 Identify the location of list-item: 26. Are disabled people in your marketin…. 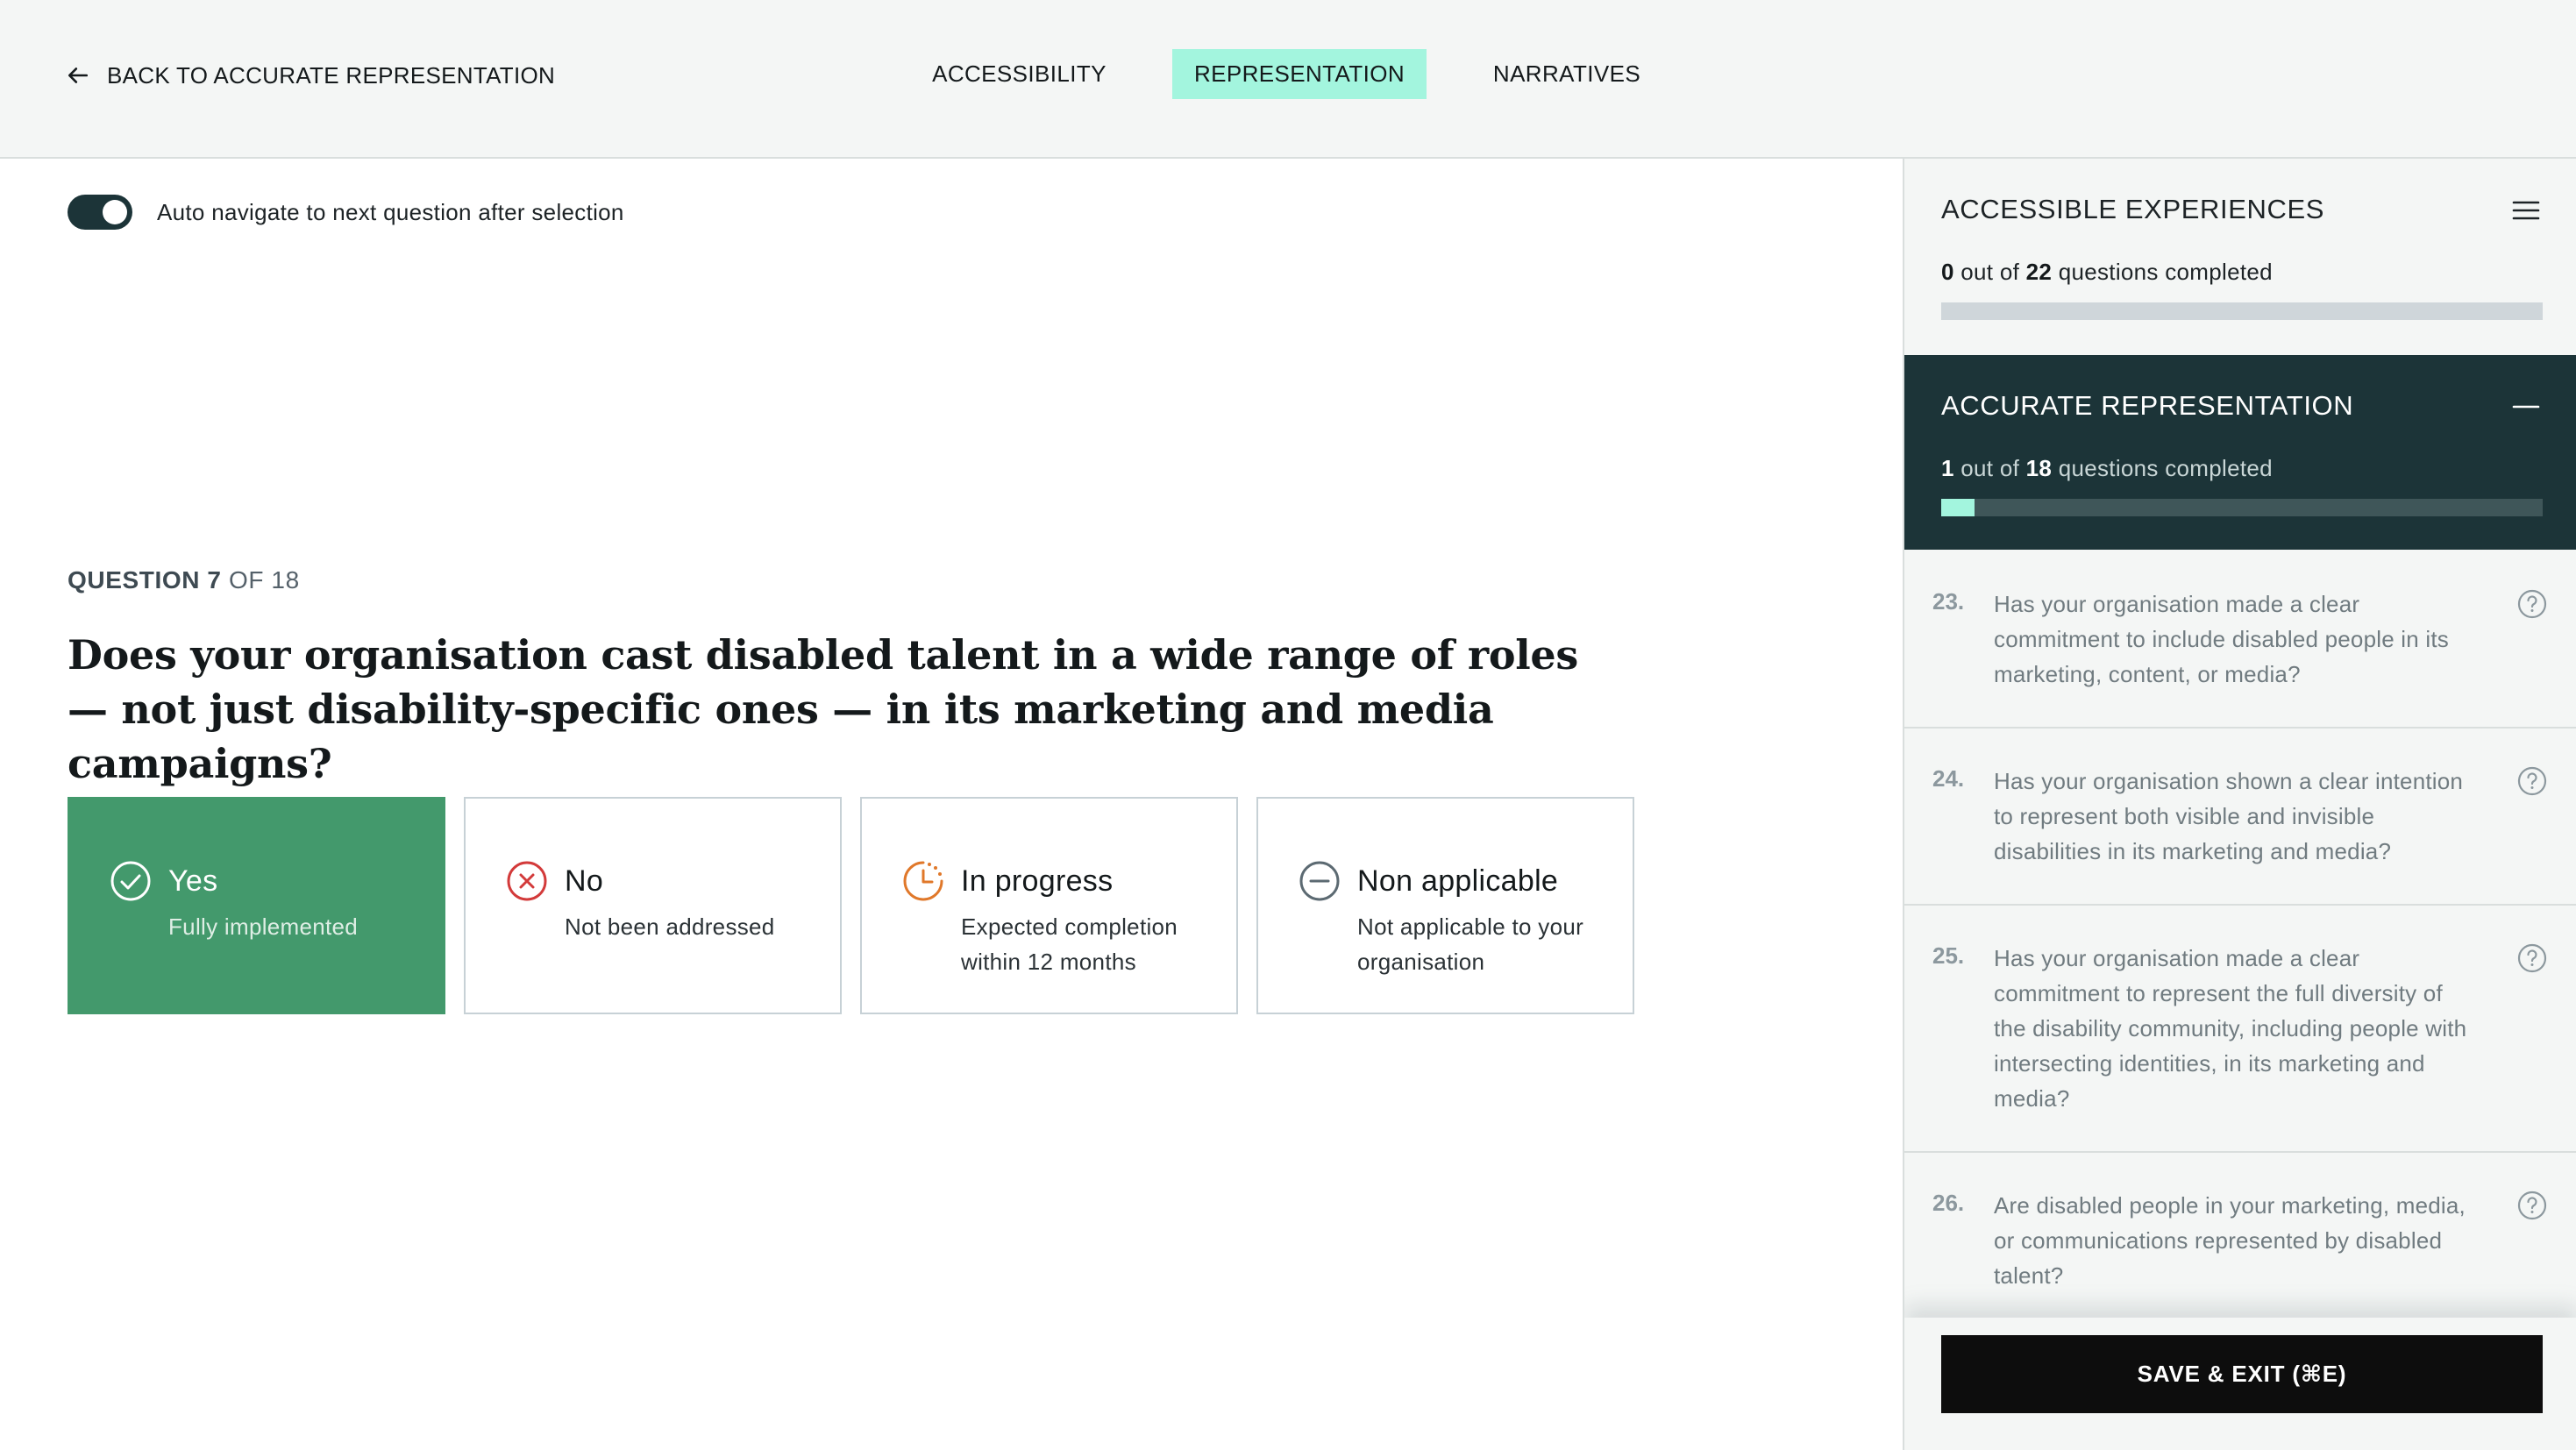
(2240, 1241).